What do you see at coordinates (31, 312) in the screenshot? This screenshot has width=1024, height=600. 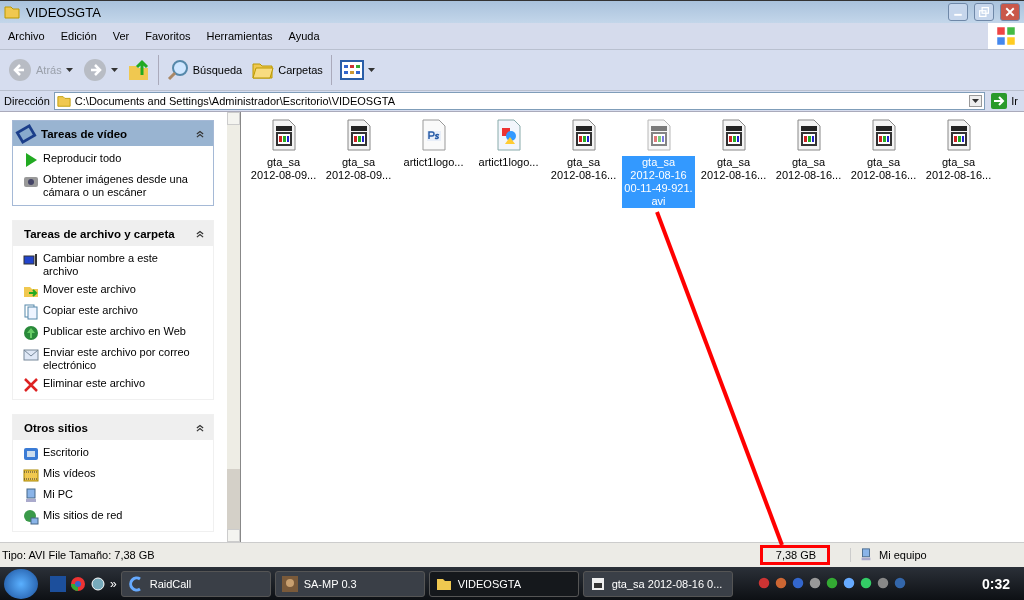 I see `copy-icon` at bounding box center [31, 312].